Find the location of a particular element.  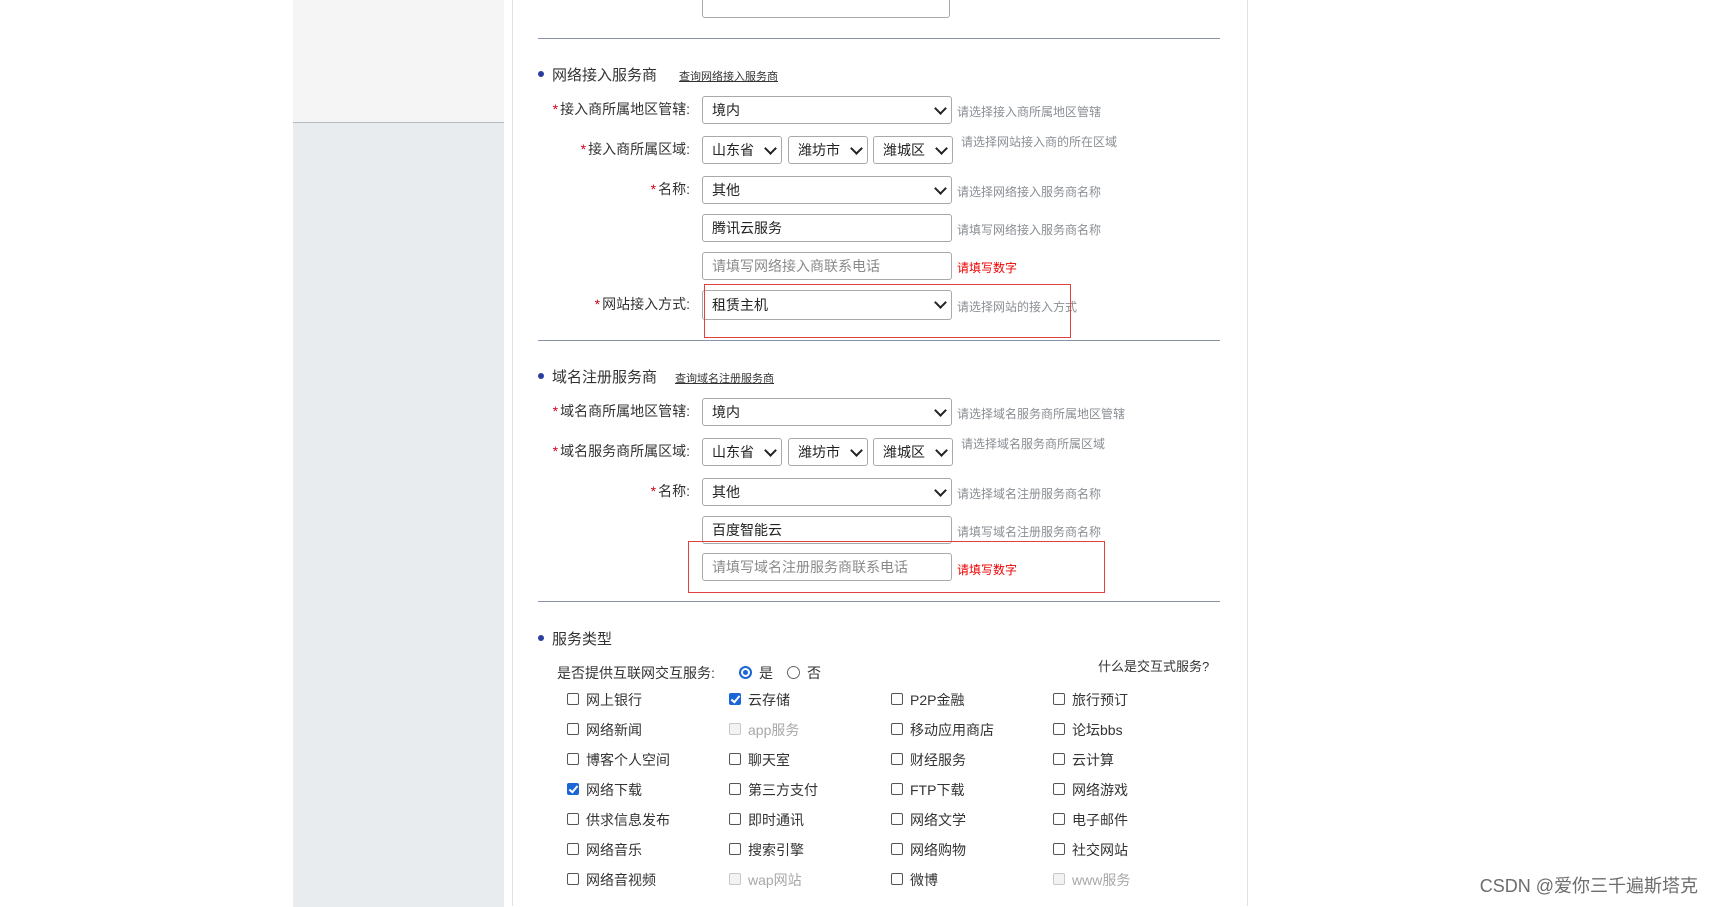

domain-region-select: 境内 is located at coordinates (827, 412).